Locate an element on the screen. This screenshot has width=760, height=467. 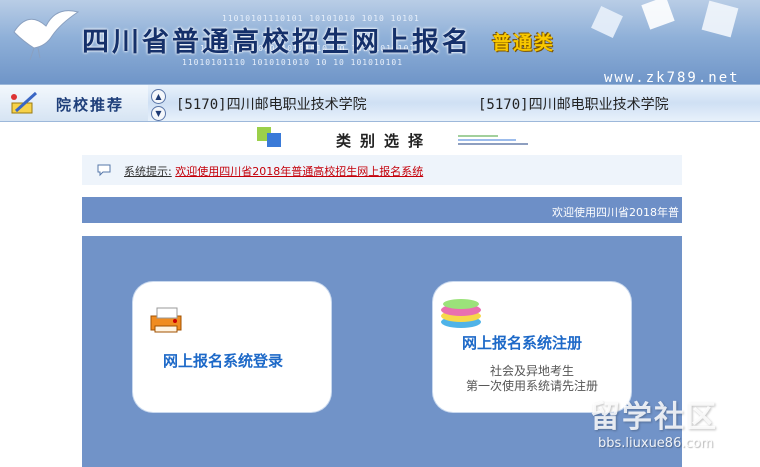
seagull-icon is located at coordinates (46, 35).